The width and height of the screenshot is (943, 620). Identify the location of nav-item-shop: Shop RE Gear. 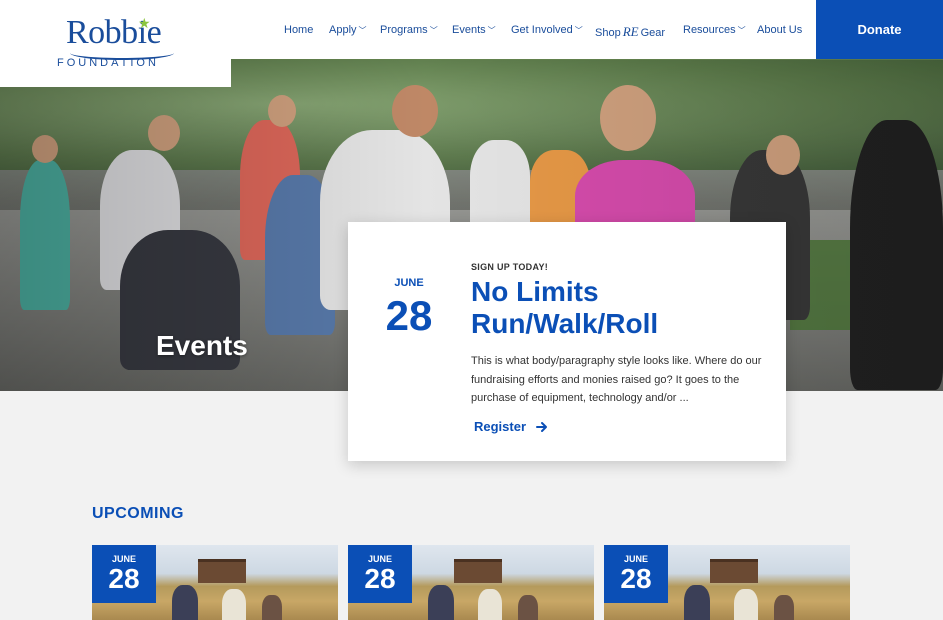
(630, 32).